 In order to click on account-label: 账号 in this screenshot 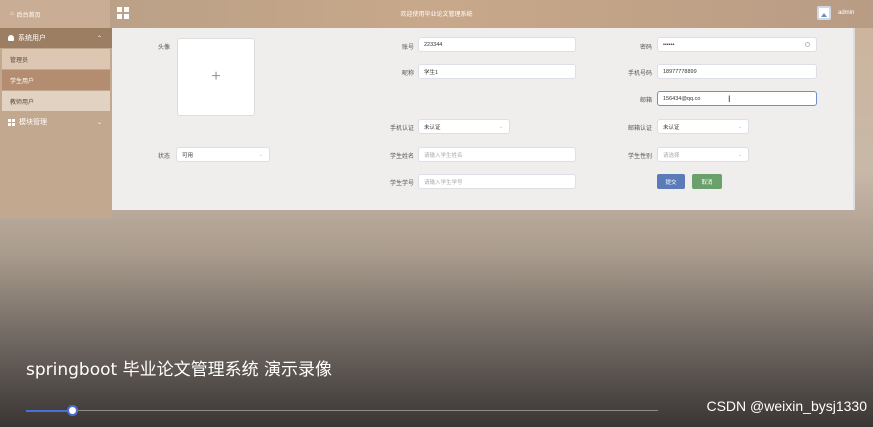, I will do `click(407, 48)`.